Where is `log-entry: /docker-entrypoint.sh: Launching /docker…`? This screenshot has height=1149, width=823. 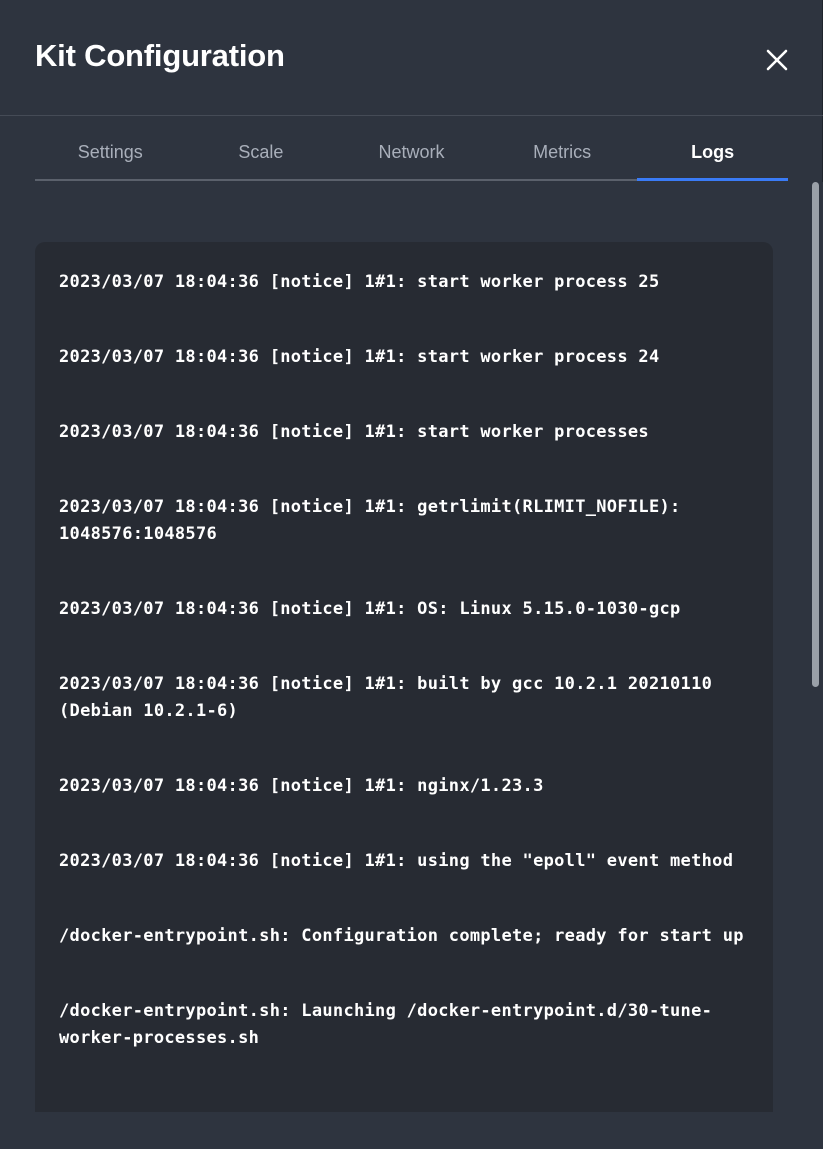 log-entry: /docker-entrypoint.sh: Launching /docker… is located at coordinates (386, 1024).